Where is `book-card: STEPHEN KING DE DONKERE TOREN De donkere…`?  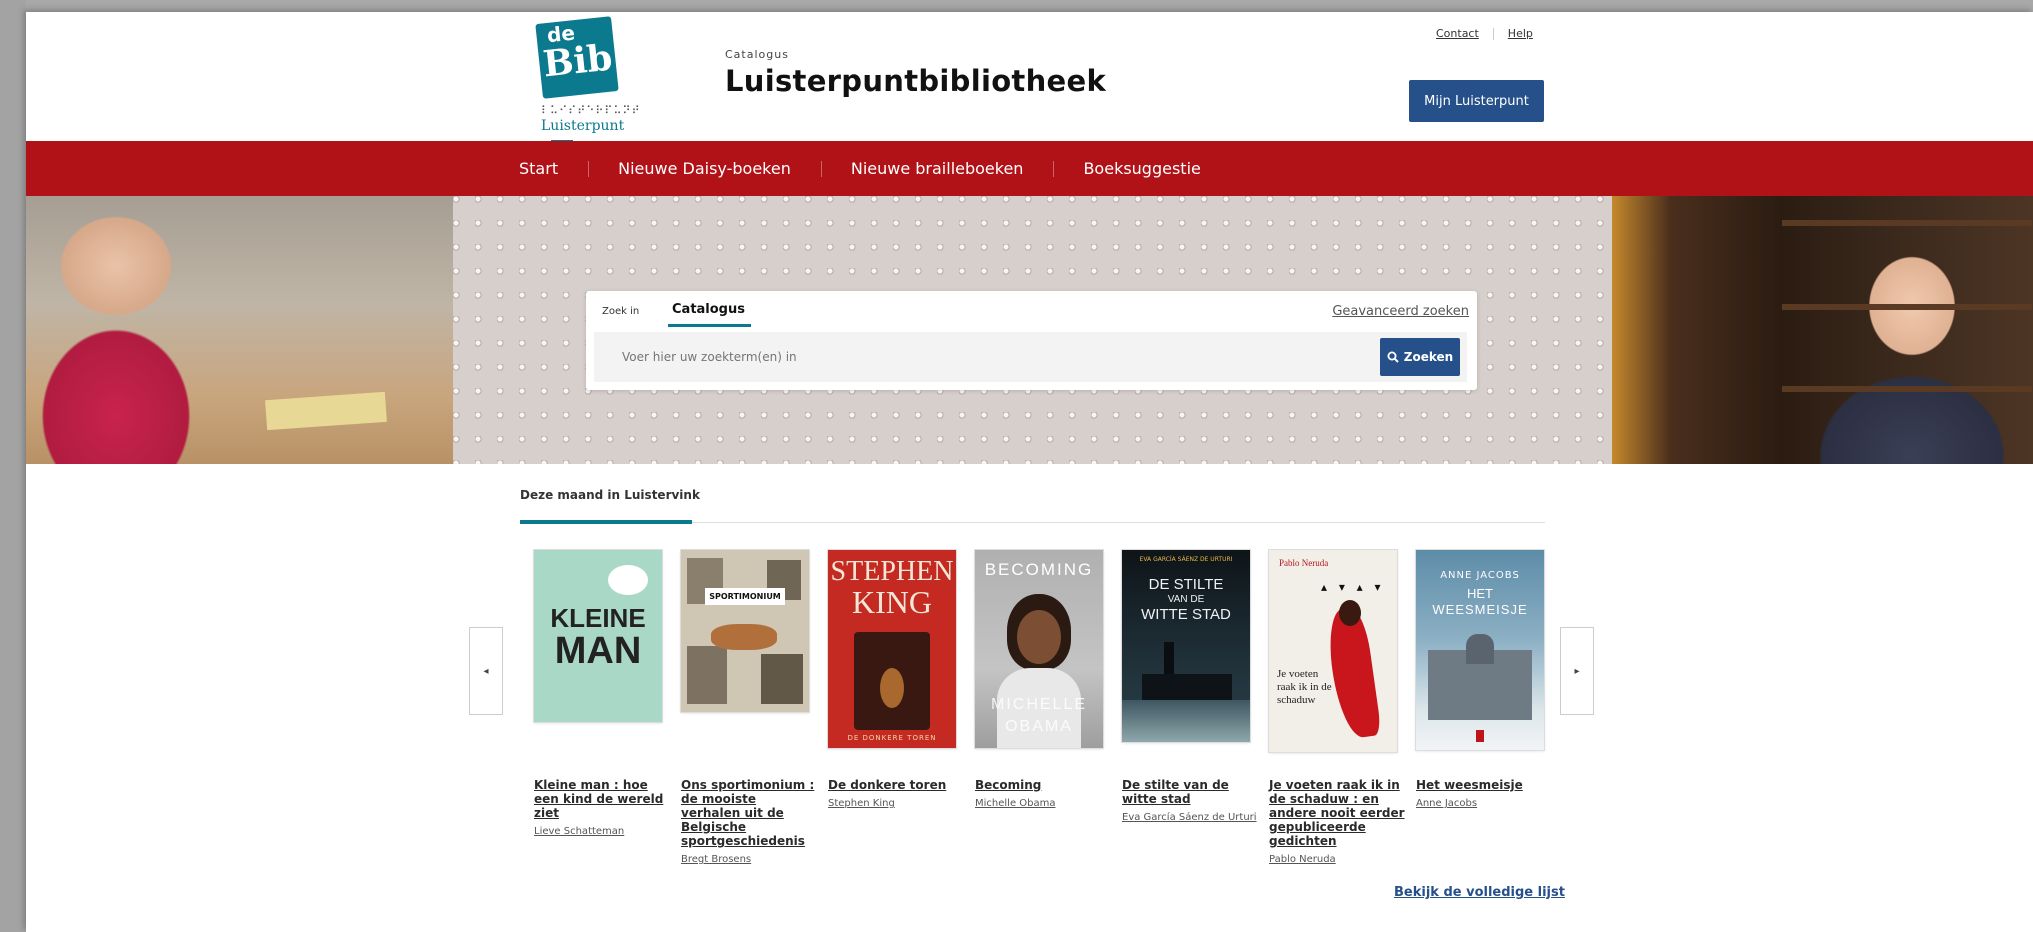 book-card: STEPHEN KING DE DONKERE TOREN De donkere… is located at coordinates (896, 679).